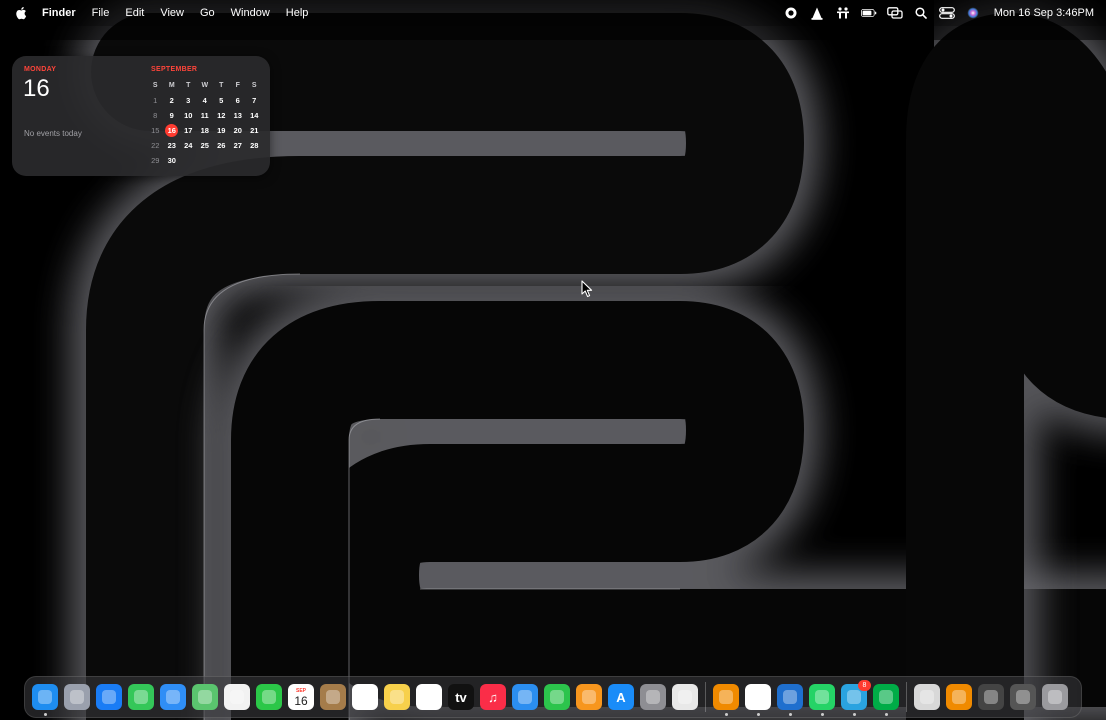  What do you see at coordinates (21, 13) in the screenshot?
I see `apple-menu-icon` at bounding box center [21, 13].